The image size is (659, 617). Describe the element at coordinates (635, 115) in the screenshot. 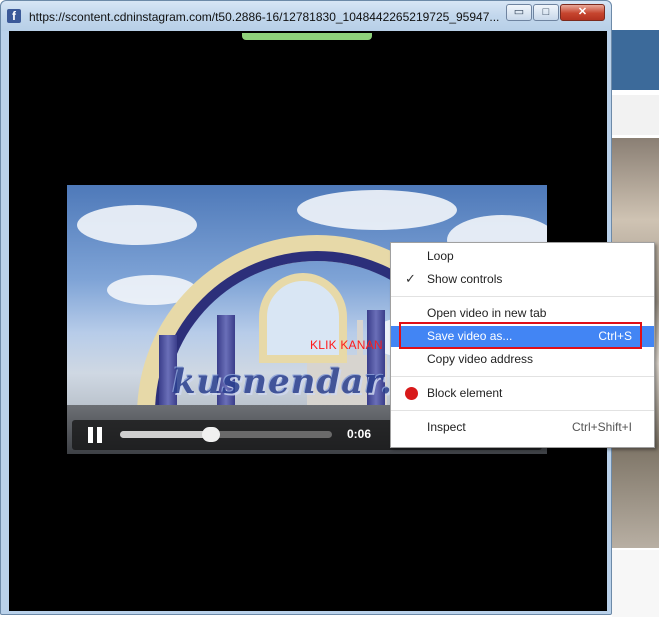

I see `background-panel` at that location.